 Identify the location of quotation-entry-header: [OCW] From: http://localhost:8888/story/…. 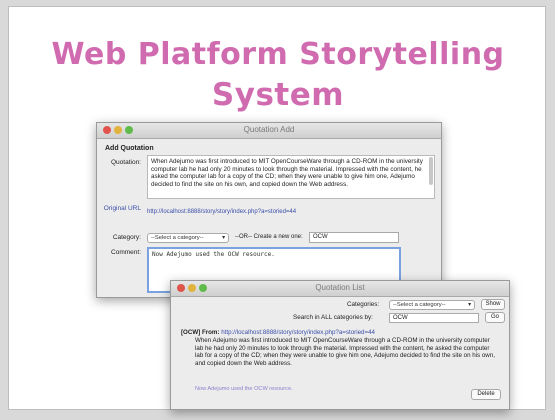
(341, 333).